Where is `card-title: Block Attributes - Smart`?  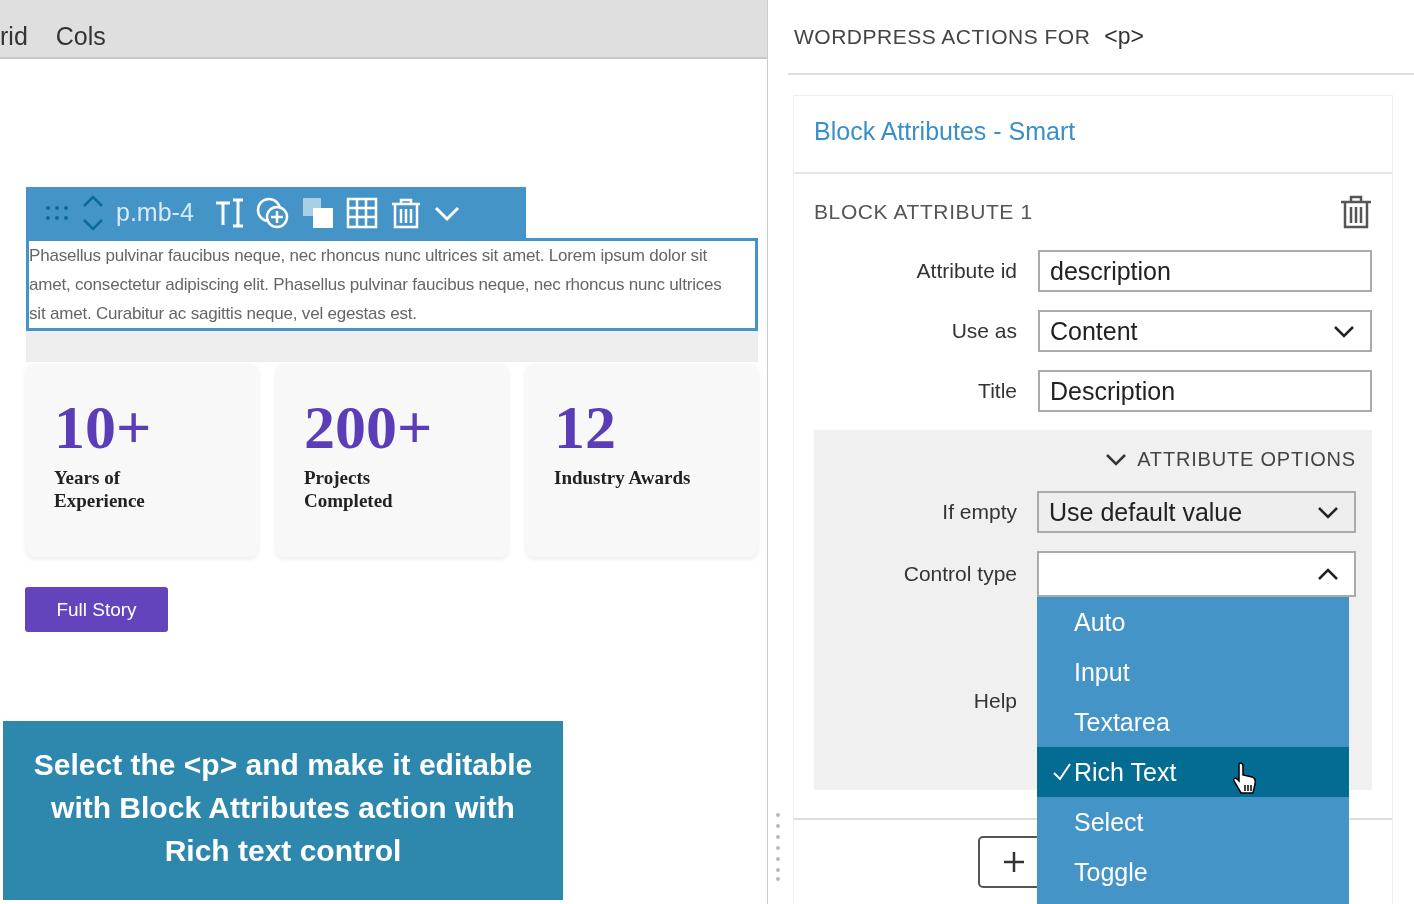 card-title: Block Attributes - Smart is located at coordinates (1093, 135).